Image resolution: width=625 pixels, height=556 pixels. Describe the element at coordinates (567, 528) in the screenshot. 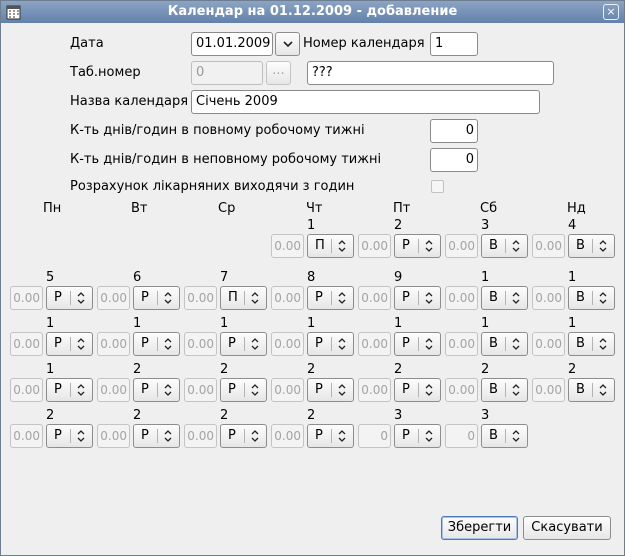

I see `cancel-button: Скасувати` at that location.